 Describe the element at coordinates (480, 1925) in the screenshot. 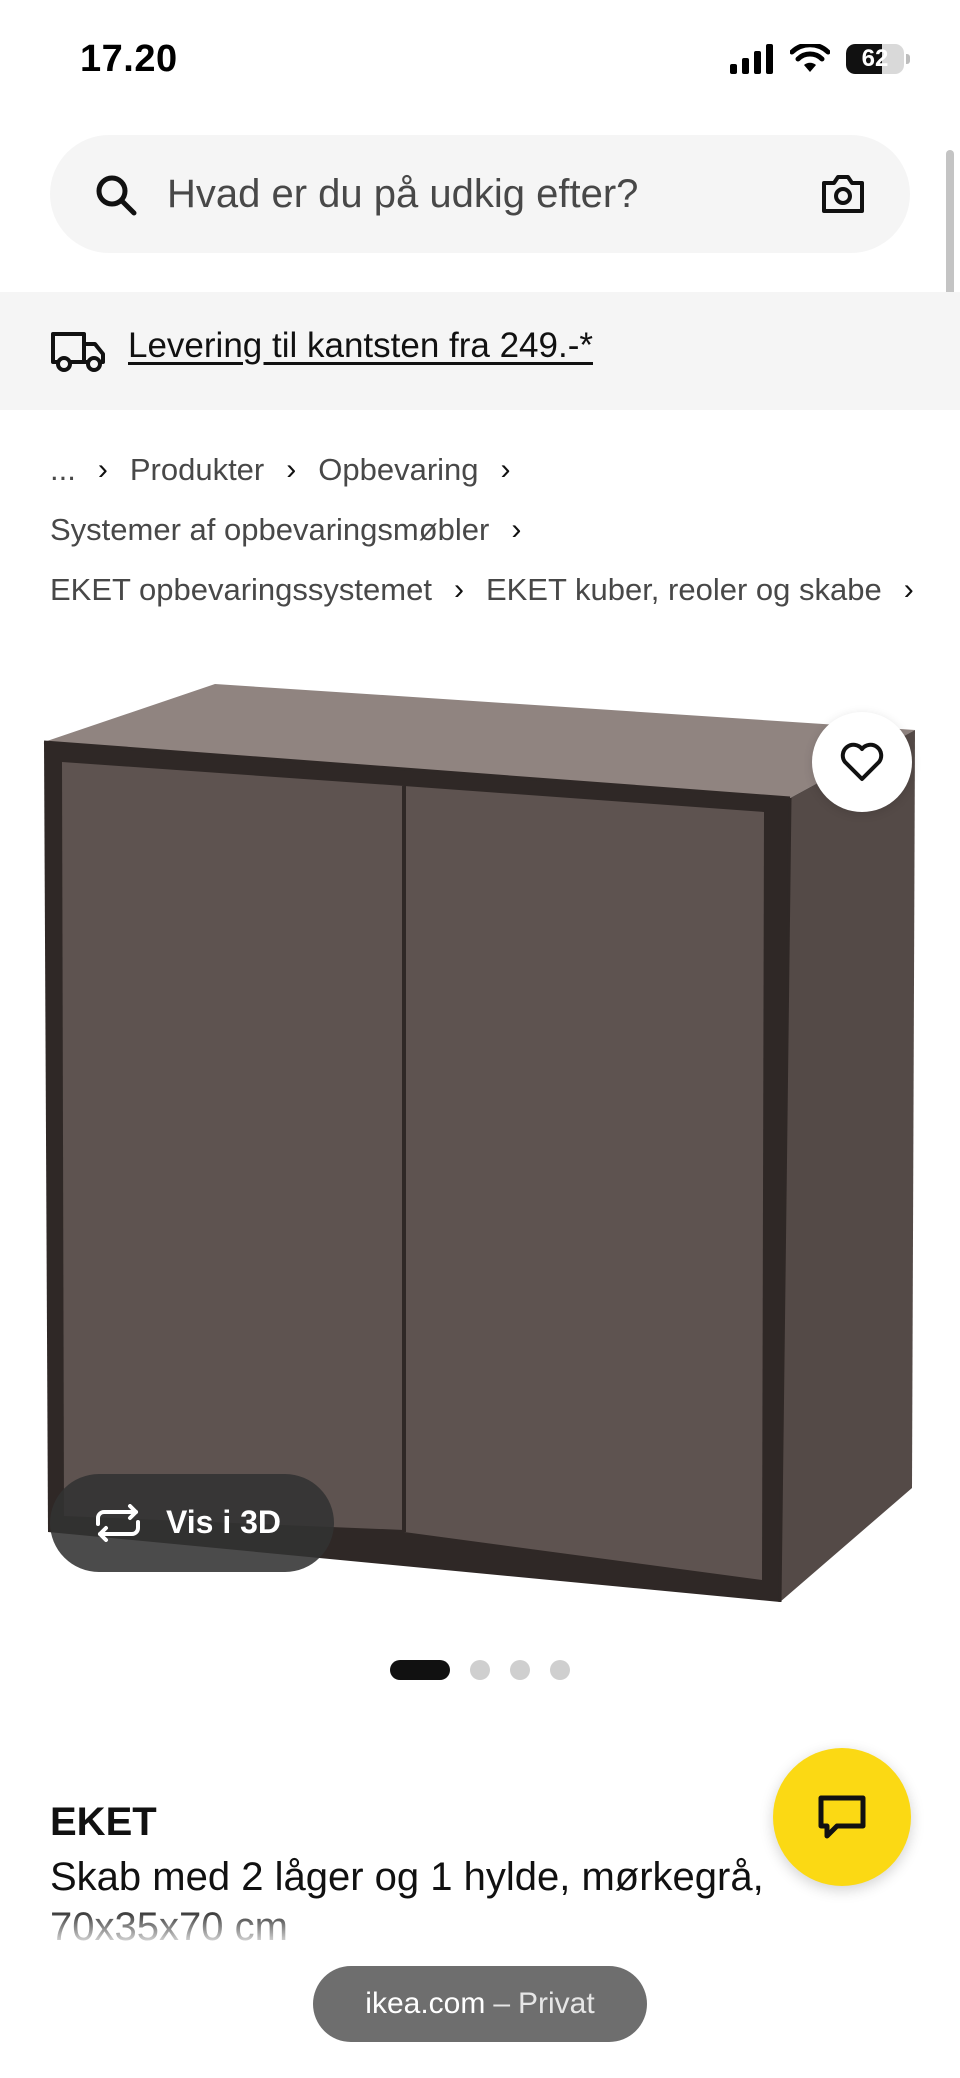

I see `content-fade` at that location.